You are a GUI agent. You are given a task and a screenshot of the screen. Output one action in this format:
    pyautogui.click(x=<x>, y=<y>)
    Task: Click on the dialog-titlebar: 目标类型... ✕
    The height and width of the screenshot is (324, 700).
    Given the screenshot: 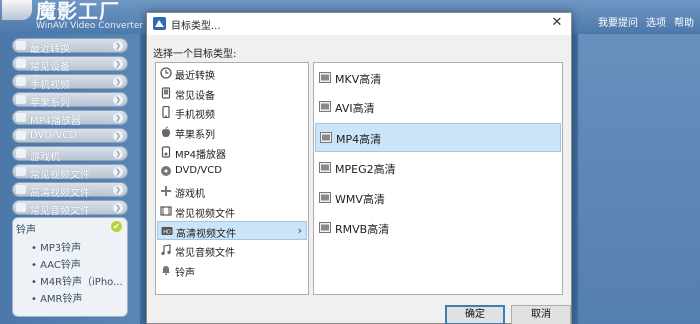 What is the action you would take?
    pyautogui.click(x=359, y=24)
    